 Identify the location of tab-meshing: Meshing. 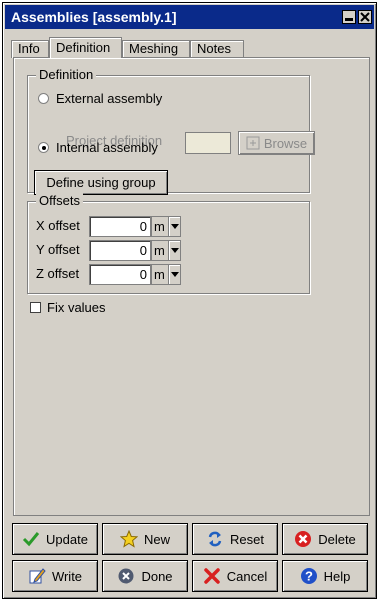
(156, 49).